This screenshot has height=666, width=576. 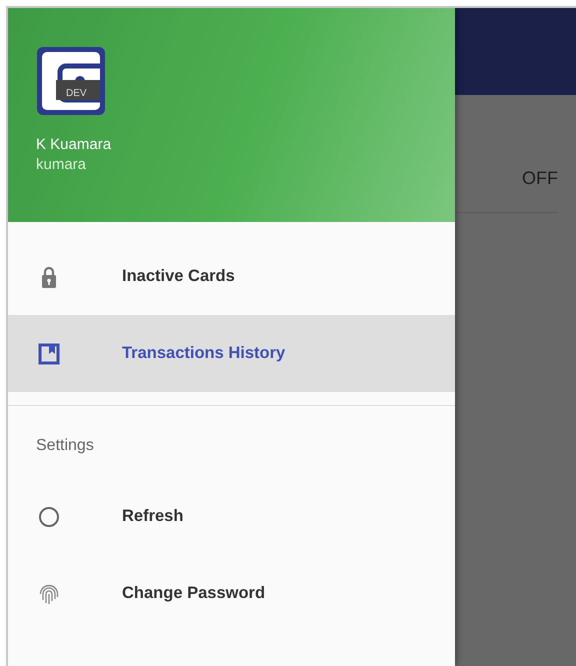 What do you see at coordinates (49, 353) in the screenshot?
I see `bookmark-icon` at bounding box center [49, 353].